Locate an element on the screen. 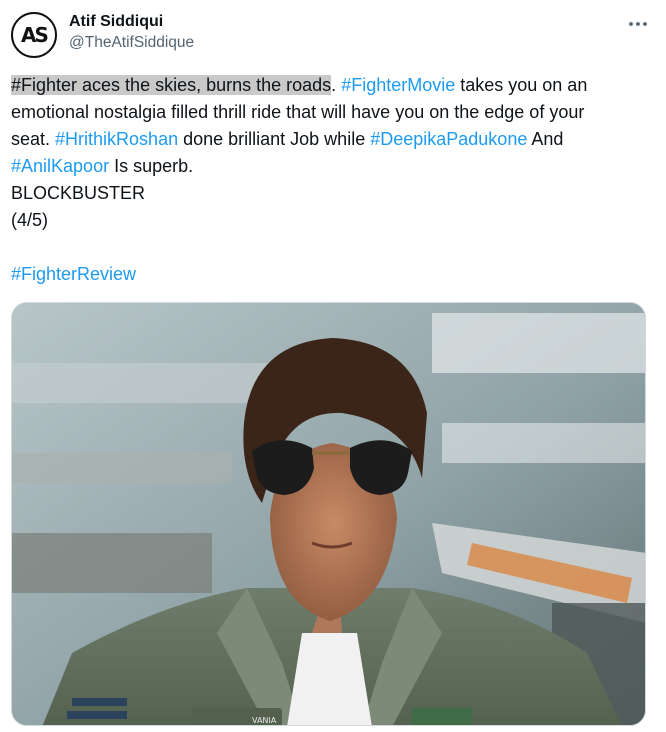 The image size is (666, 732). text-fragment: seat. is located at coordinates (33, 139).